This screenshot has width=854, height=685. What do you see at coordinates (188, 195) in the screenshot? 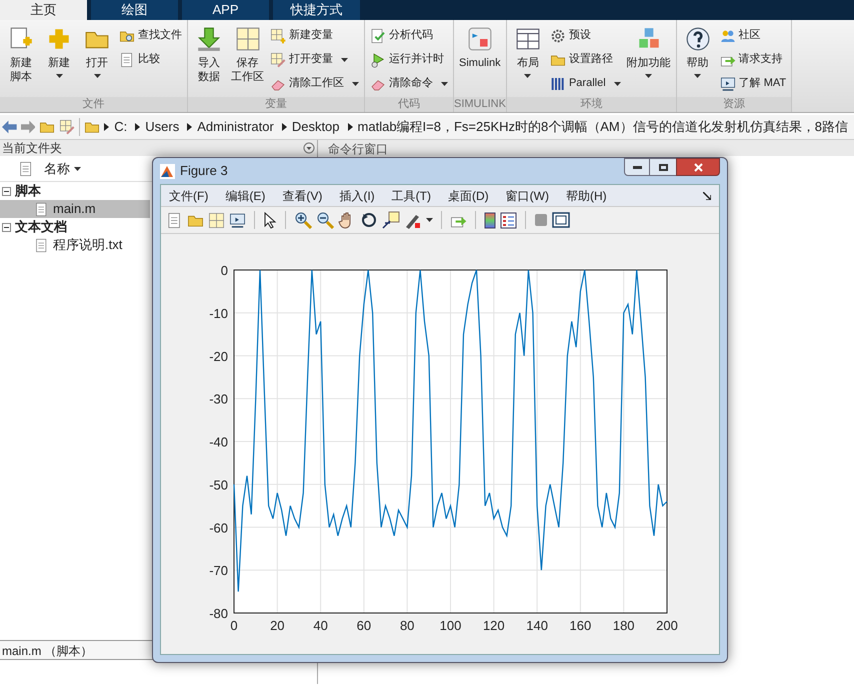
I see `menu-item: 文件(F)` at bounding box center [188, 195].